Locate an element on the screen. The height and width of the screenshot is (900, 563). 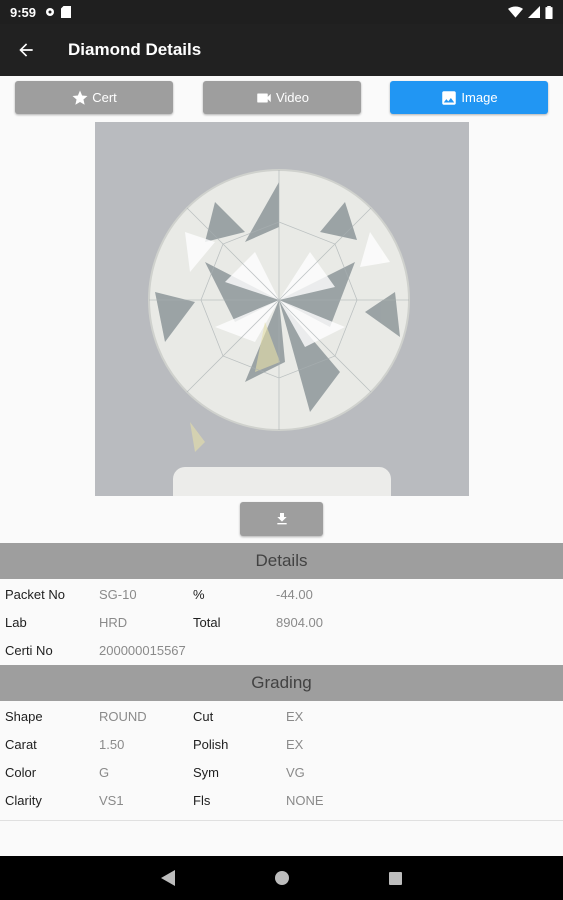
cut-value: EX is located at coordinates (295, 716).